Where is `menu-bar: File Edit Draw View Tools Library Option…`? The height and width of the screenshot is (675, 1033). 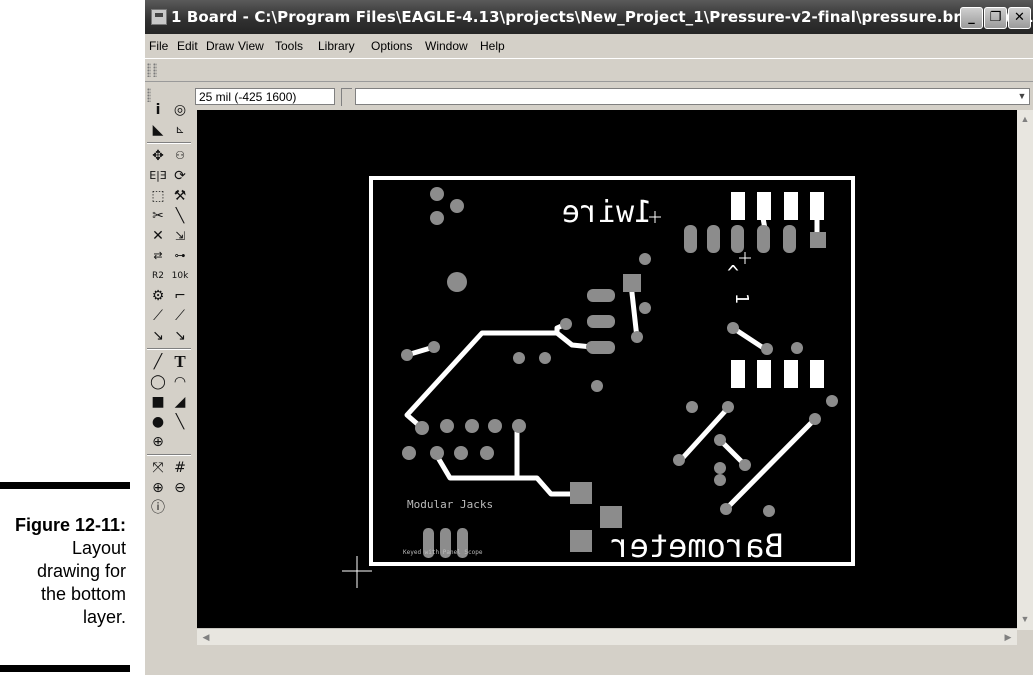
menu-bar: File Edit Draw View Tools Library Option… is located at coordinates (589, 45).